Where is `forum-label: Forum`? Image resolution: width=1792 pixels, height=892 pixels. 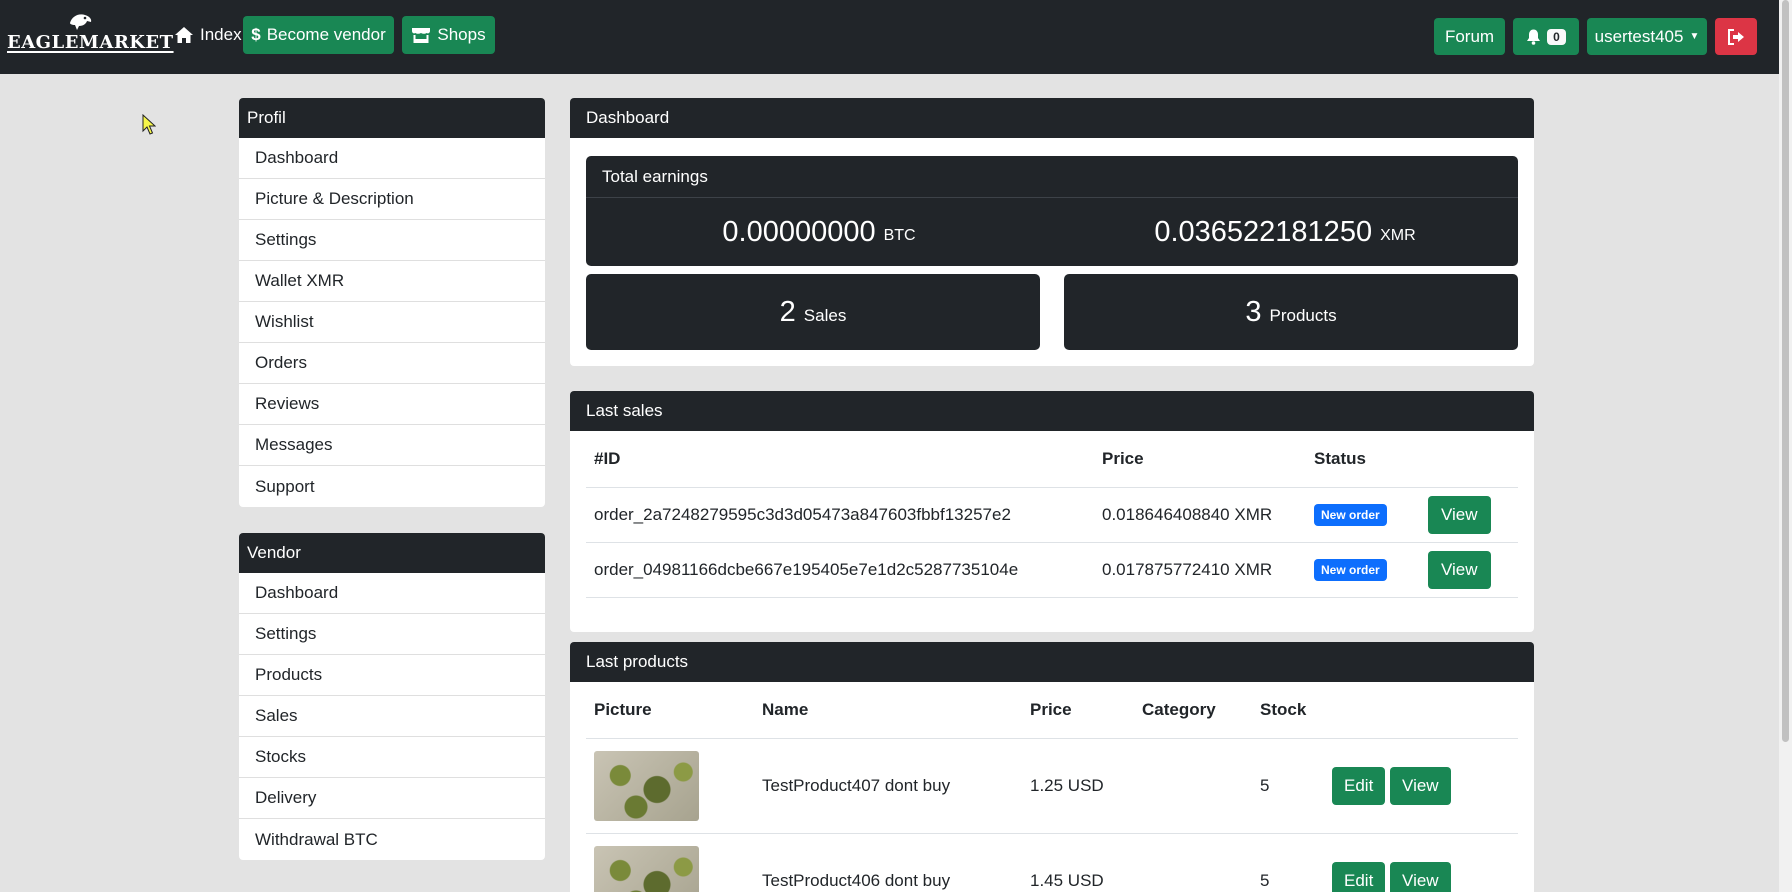
forum-label: Forum is located at coordinates (1469, 36).